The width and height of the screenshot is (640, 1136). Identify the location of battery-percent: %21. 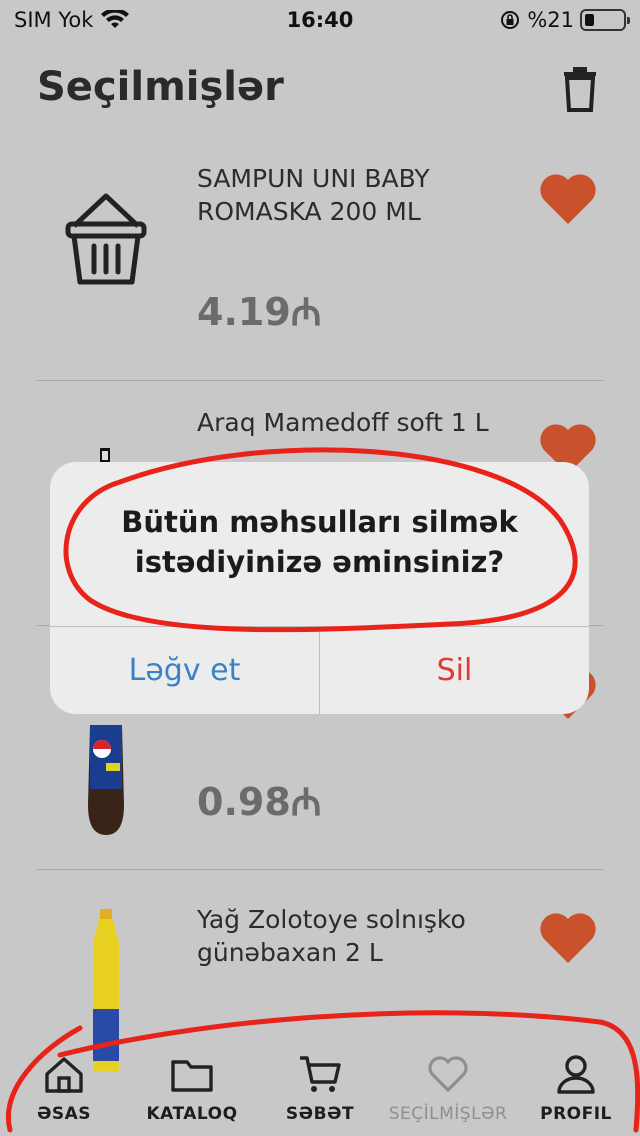
(550, 20).